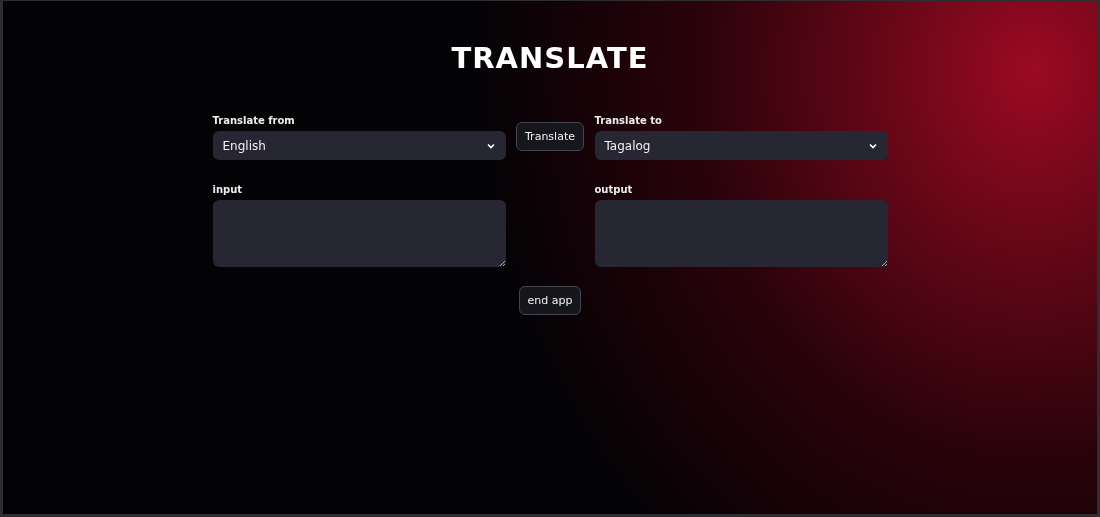 The image size is (1100, 517). Describe the element at coordinates (550, 300) in the screenshot. I see `end-app-button: end app` at that location.